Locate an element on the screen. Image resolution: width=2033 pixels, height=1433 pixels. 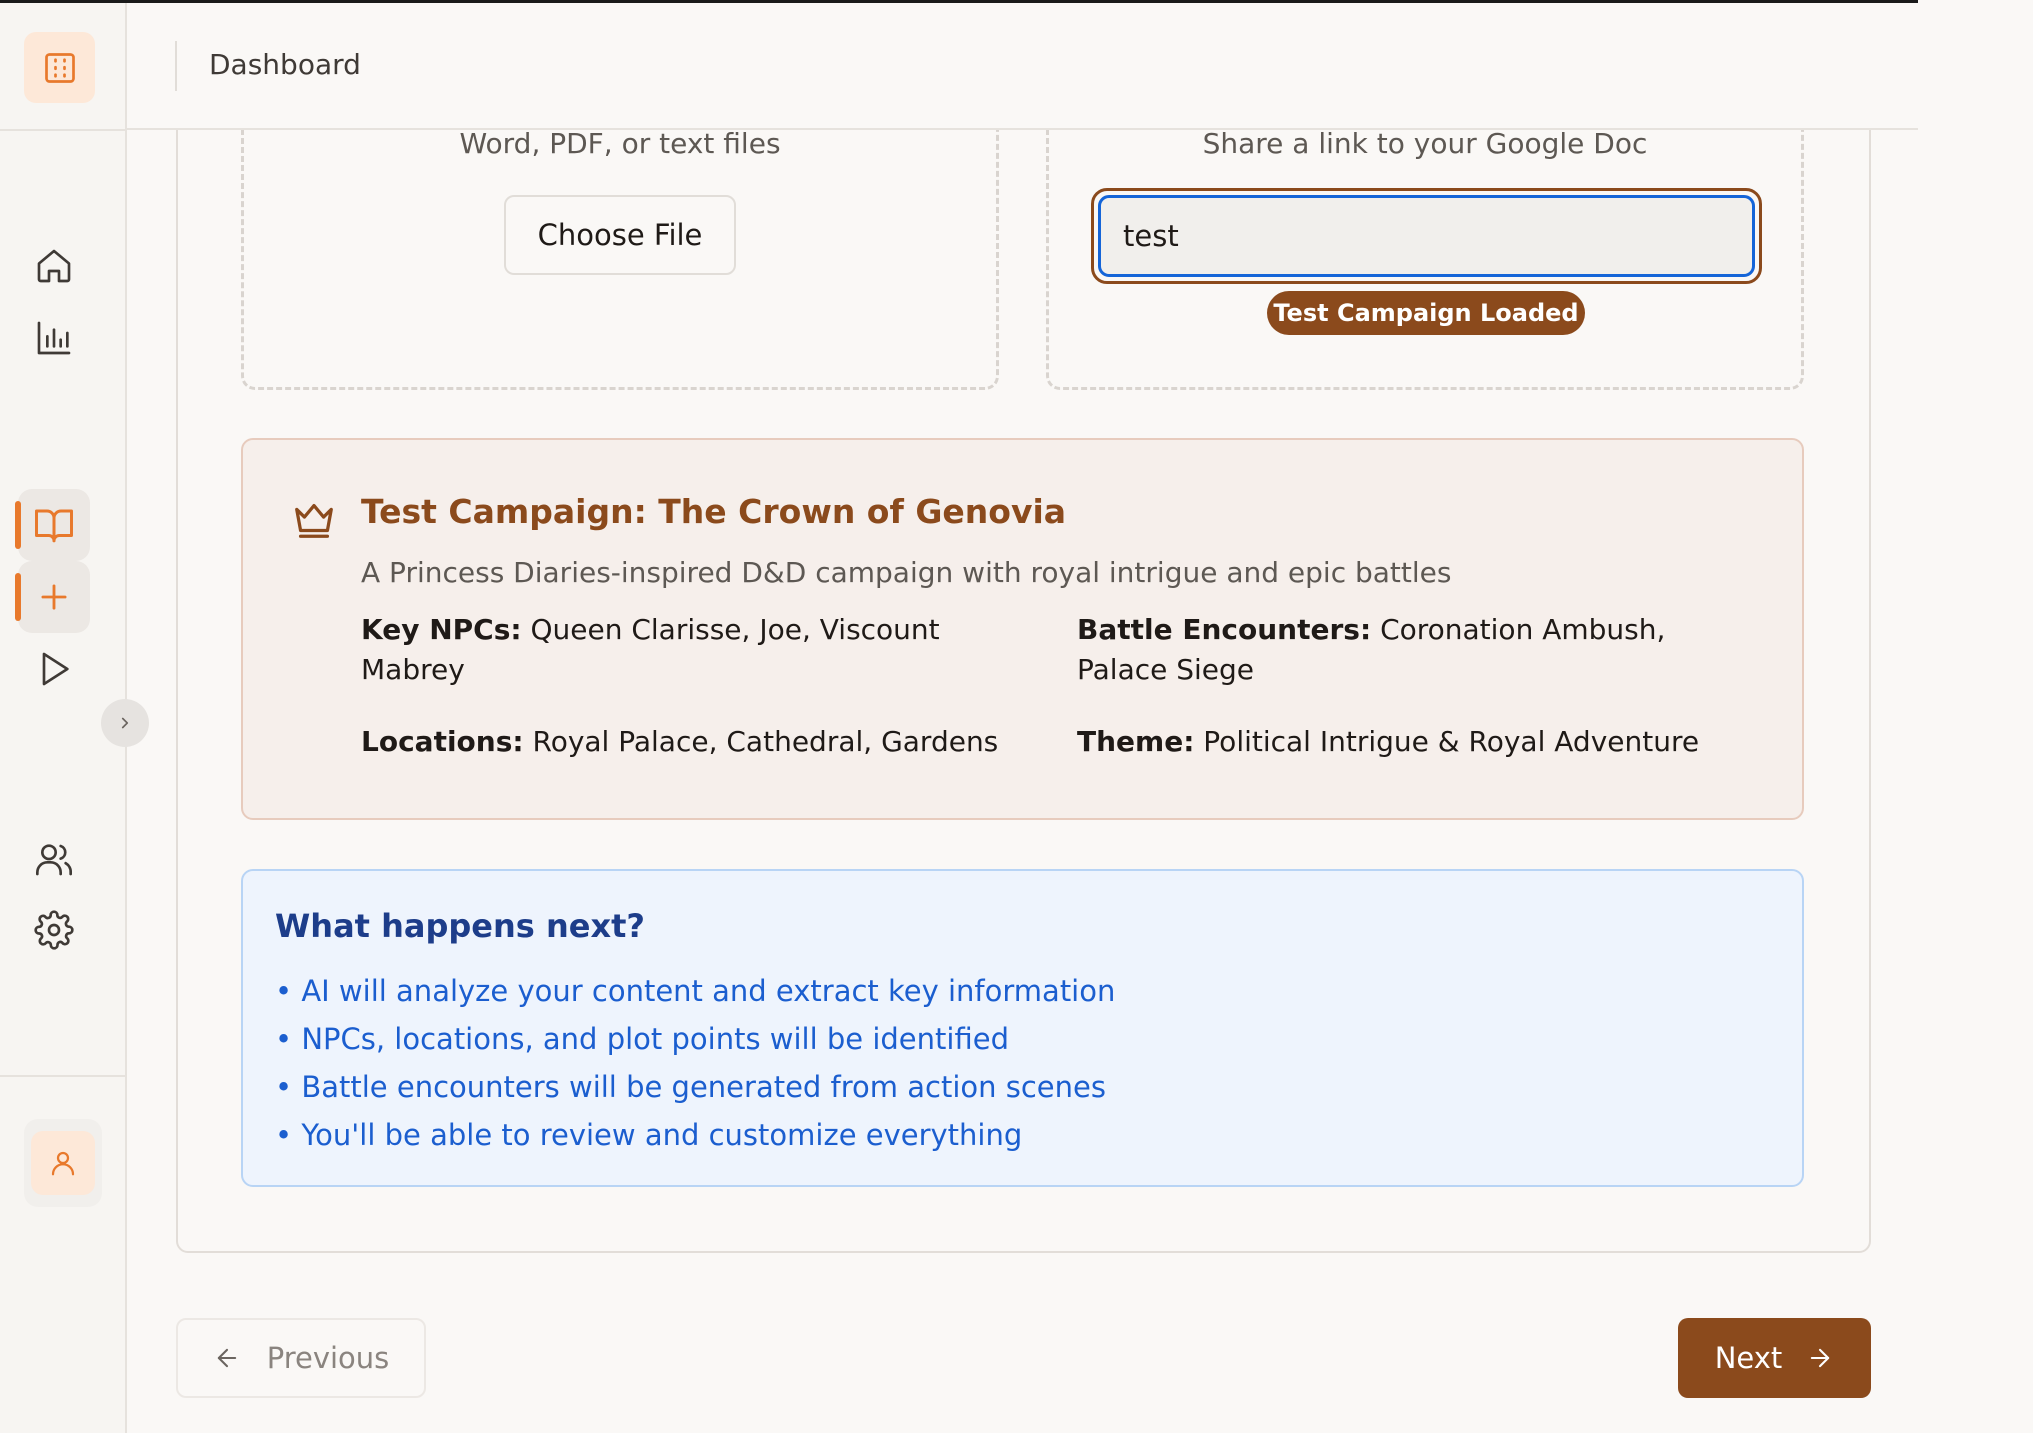
sidebar-item-users is located at coordinates (54, 859).